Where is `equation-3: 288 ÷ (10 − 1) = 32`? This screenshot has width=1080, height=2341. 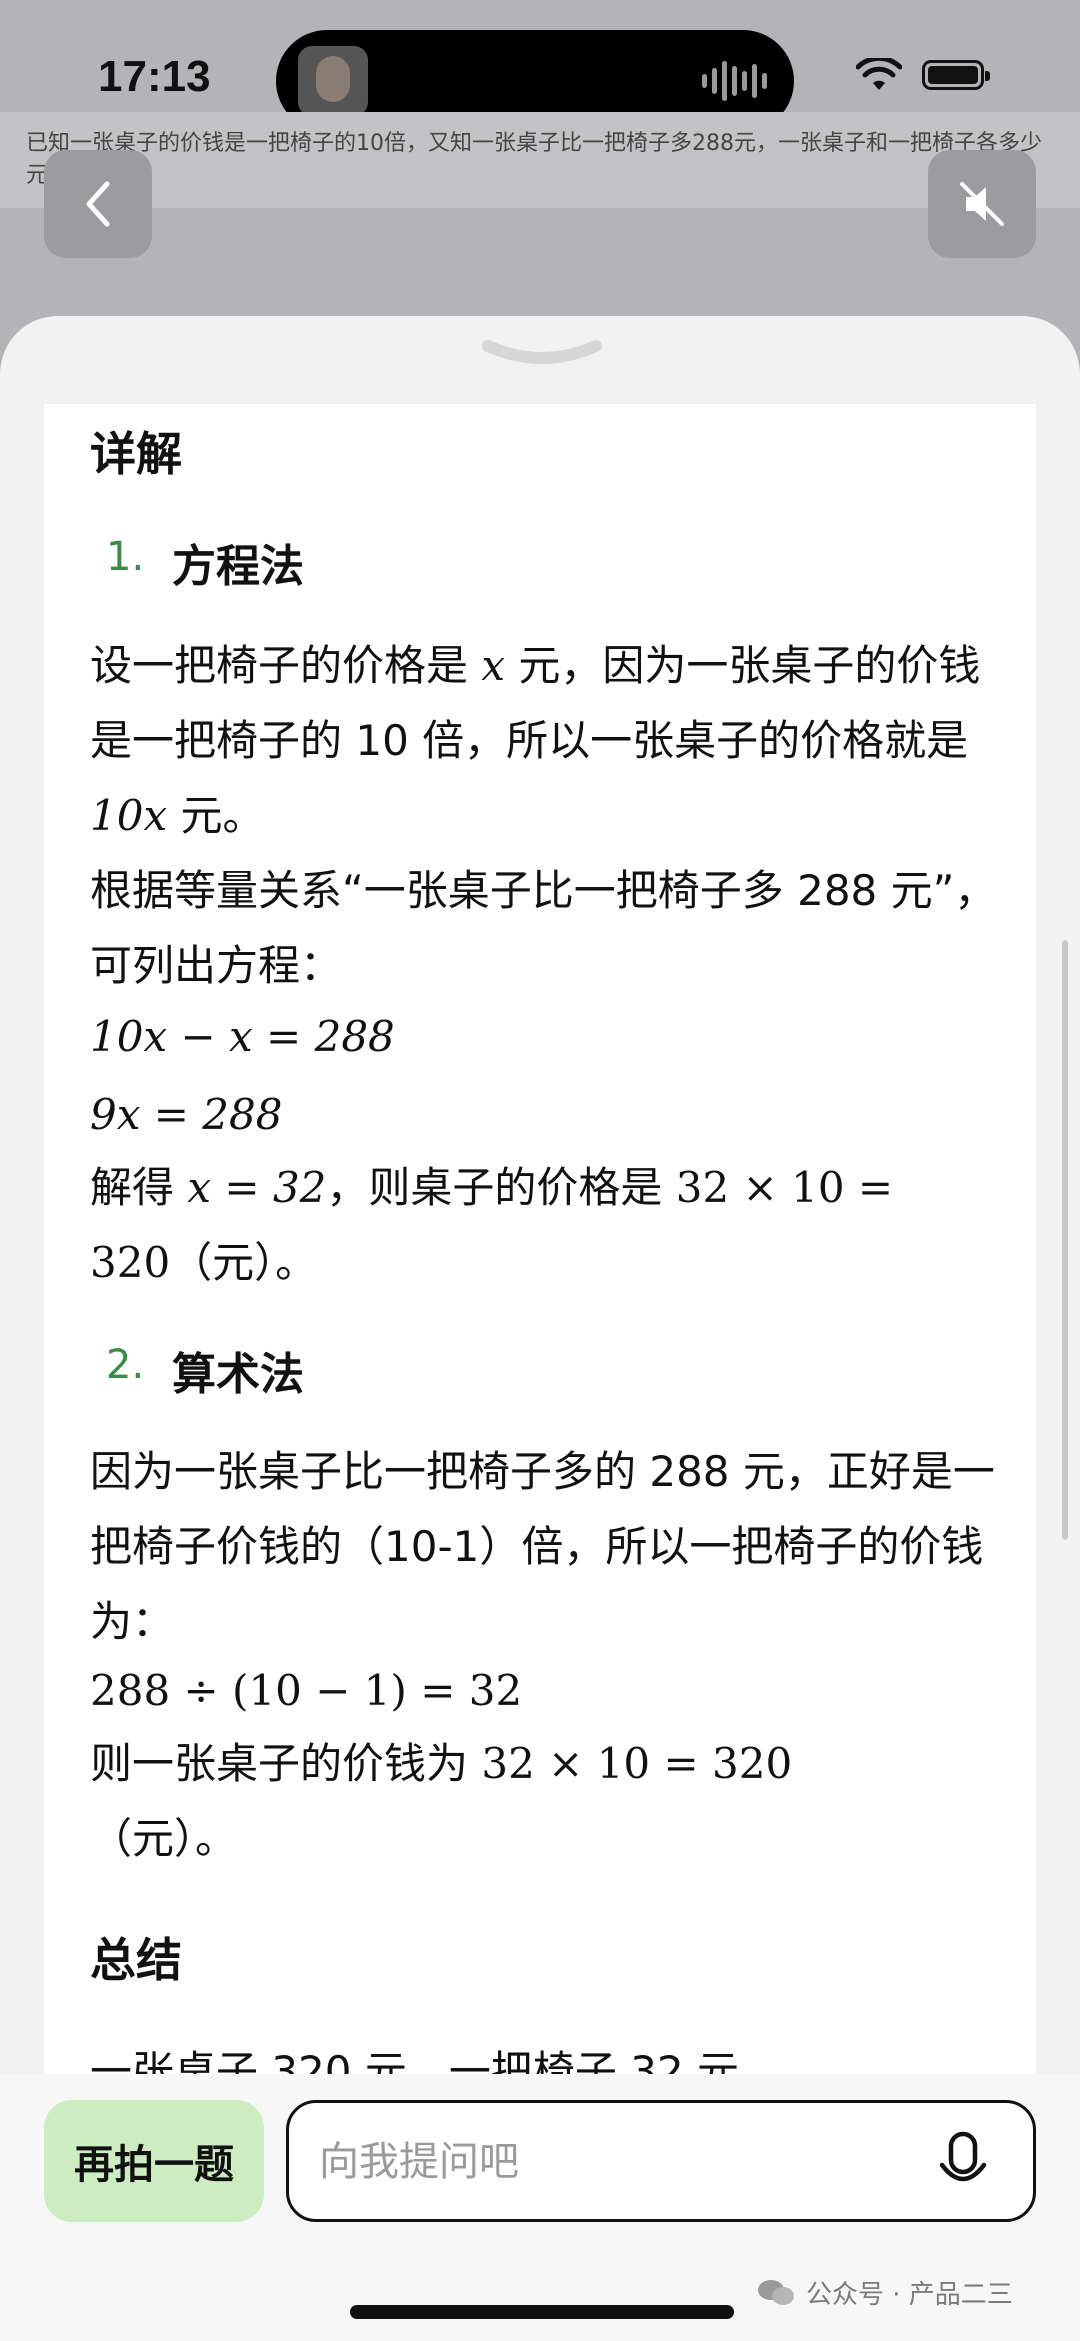 equation-3: 288 ÷ (10 − 1) = 32 is located at coordinates (306, 1690).